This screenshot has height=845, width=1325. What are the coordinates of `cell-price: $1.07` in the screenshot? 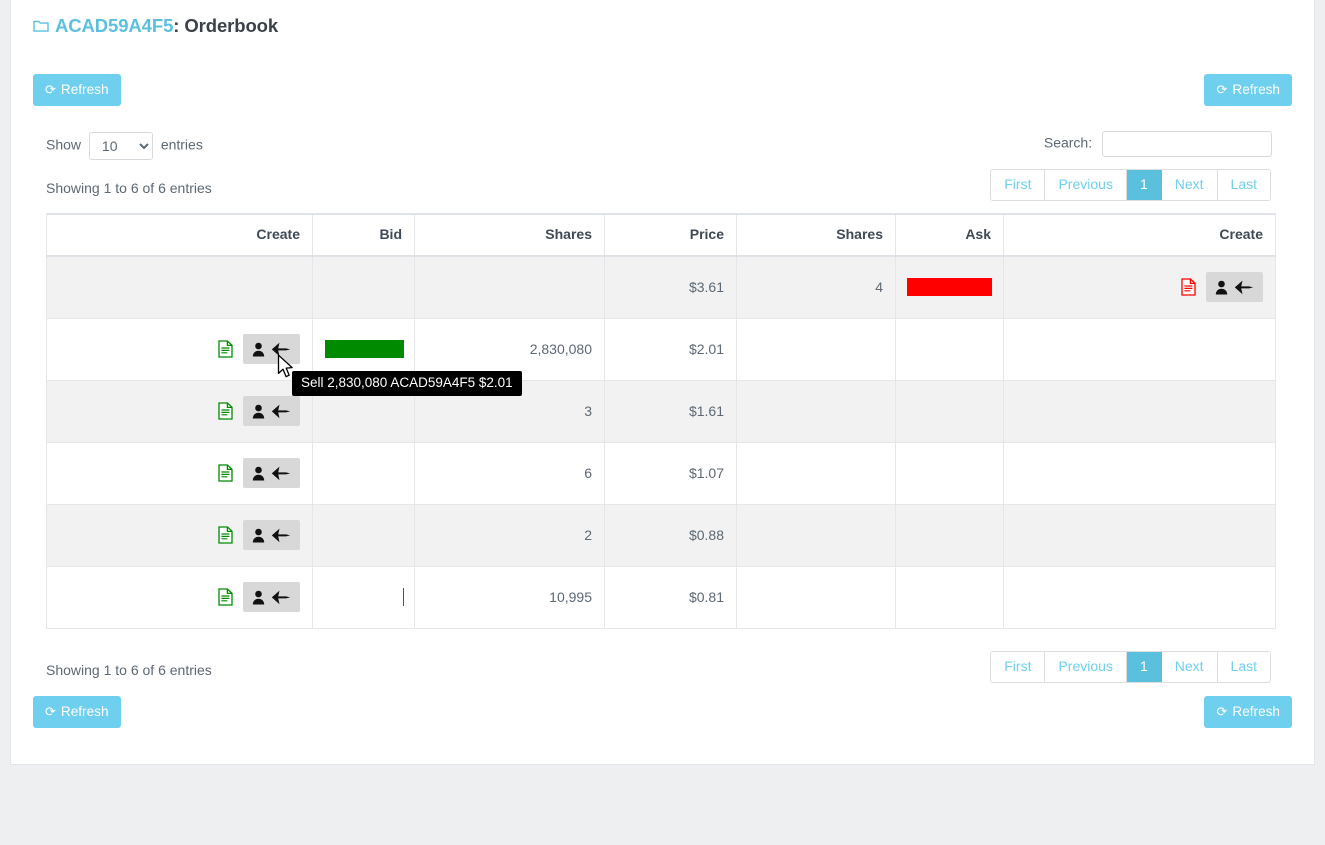 It's located at (670, 473).